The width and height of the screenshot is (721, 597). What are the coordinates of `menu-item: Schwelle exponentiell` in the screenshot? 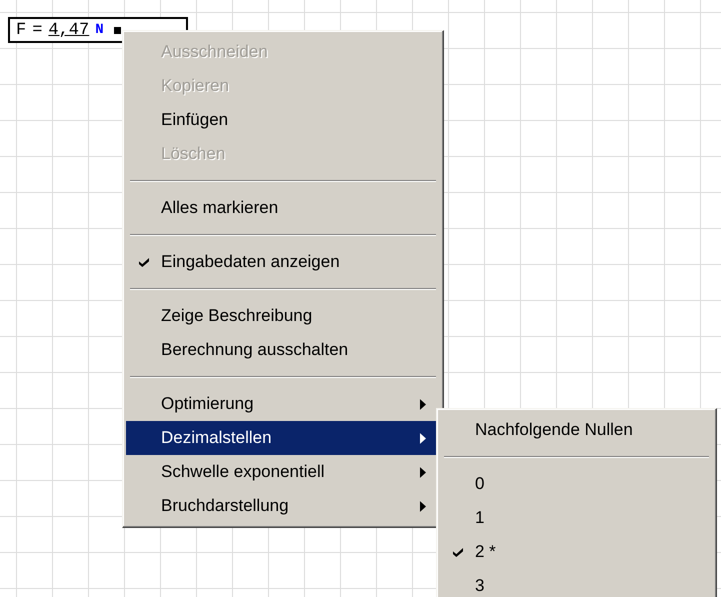 It's located at (283, 472).